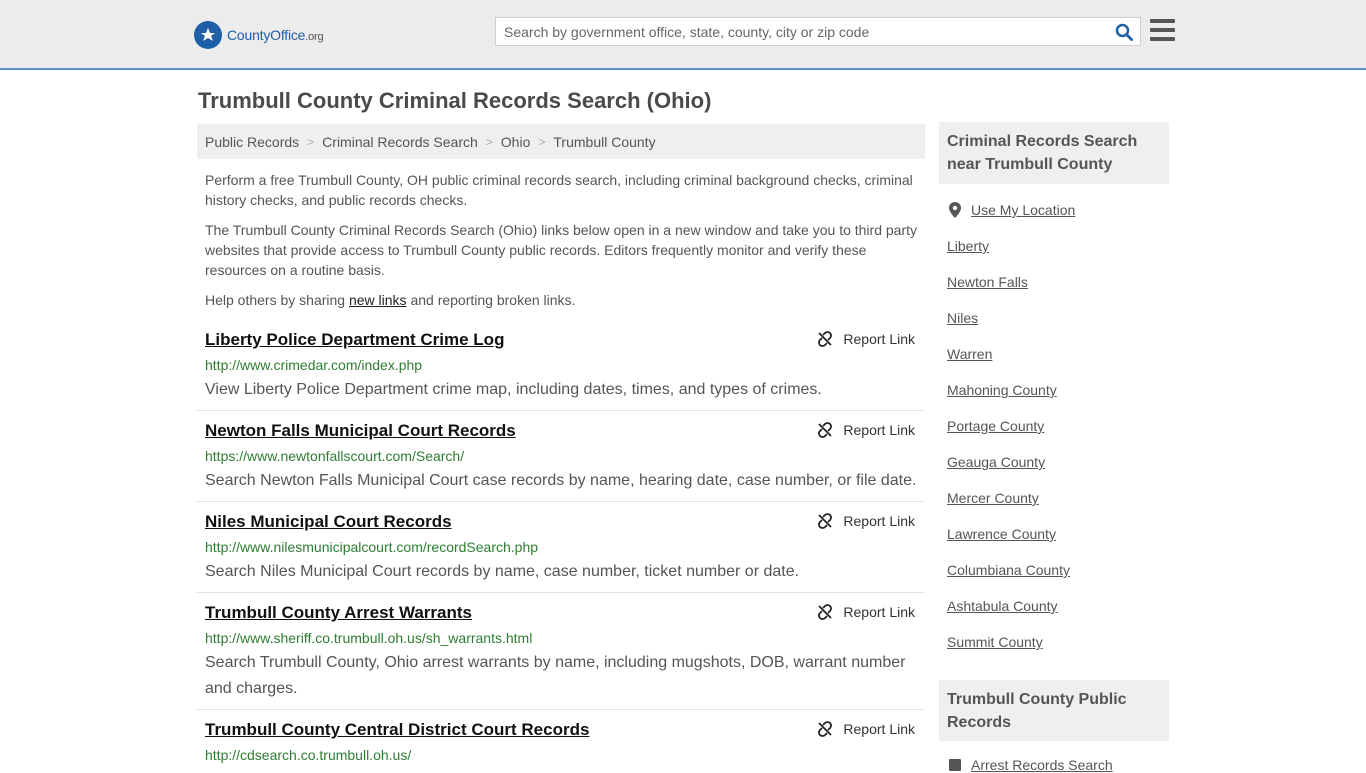 The image size is (1366, 773). I want to click on sidebar-link-geauga-county: Geauga County, so click(996, 462).